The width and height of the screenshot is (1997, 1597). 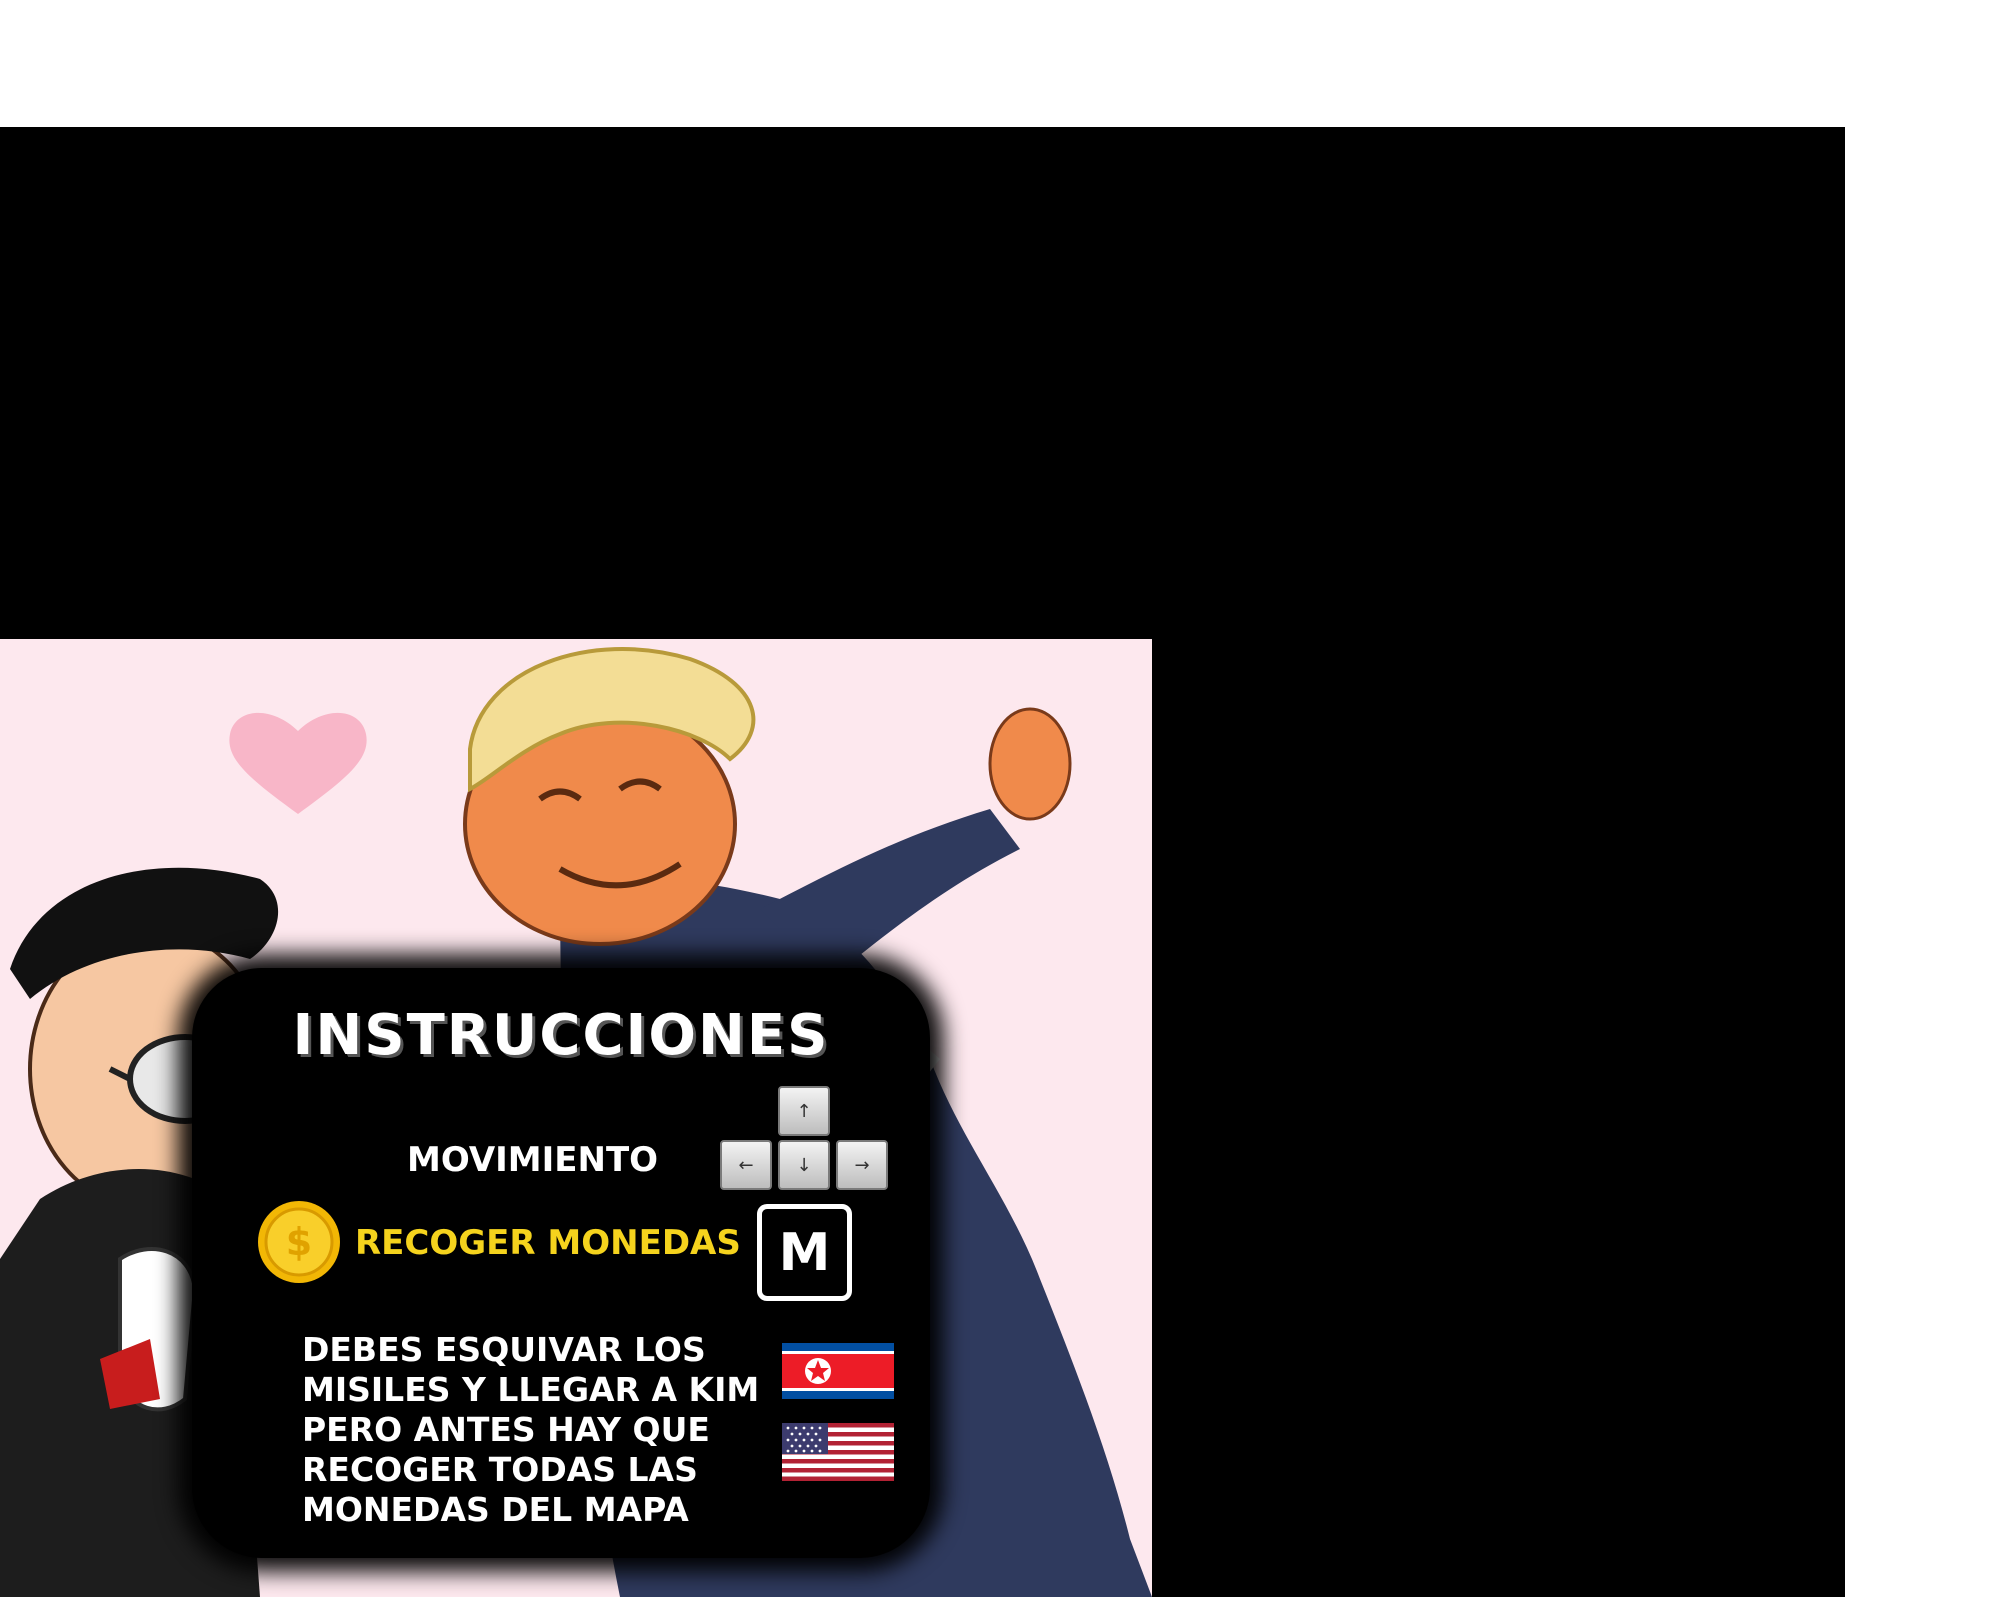 I want to click on usa-flag-icon, so click(x=838, y=1452).